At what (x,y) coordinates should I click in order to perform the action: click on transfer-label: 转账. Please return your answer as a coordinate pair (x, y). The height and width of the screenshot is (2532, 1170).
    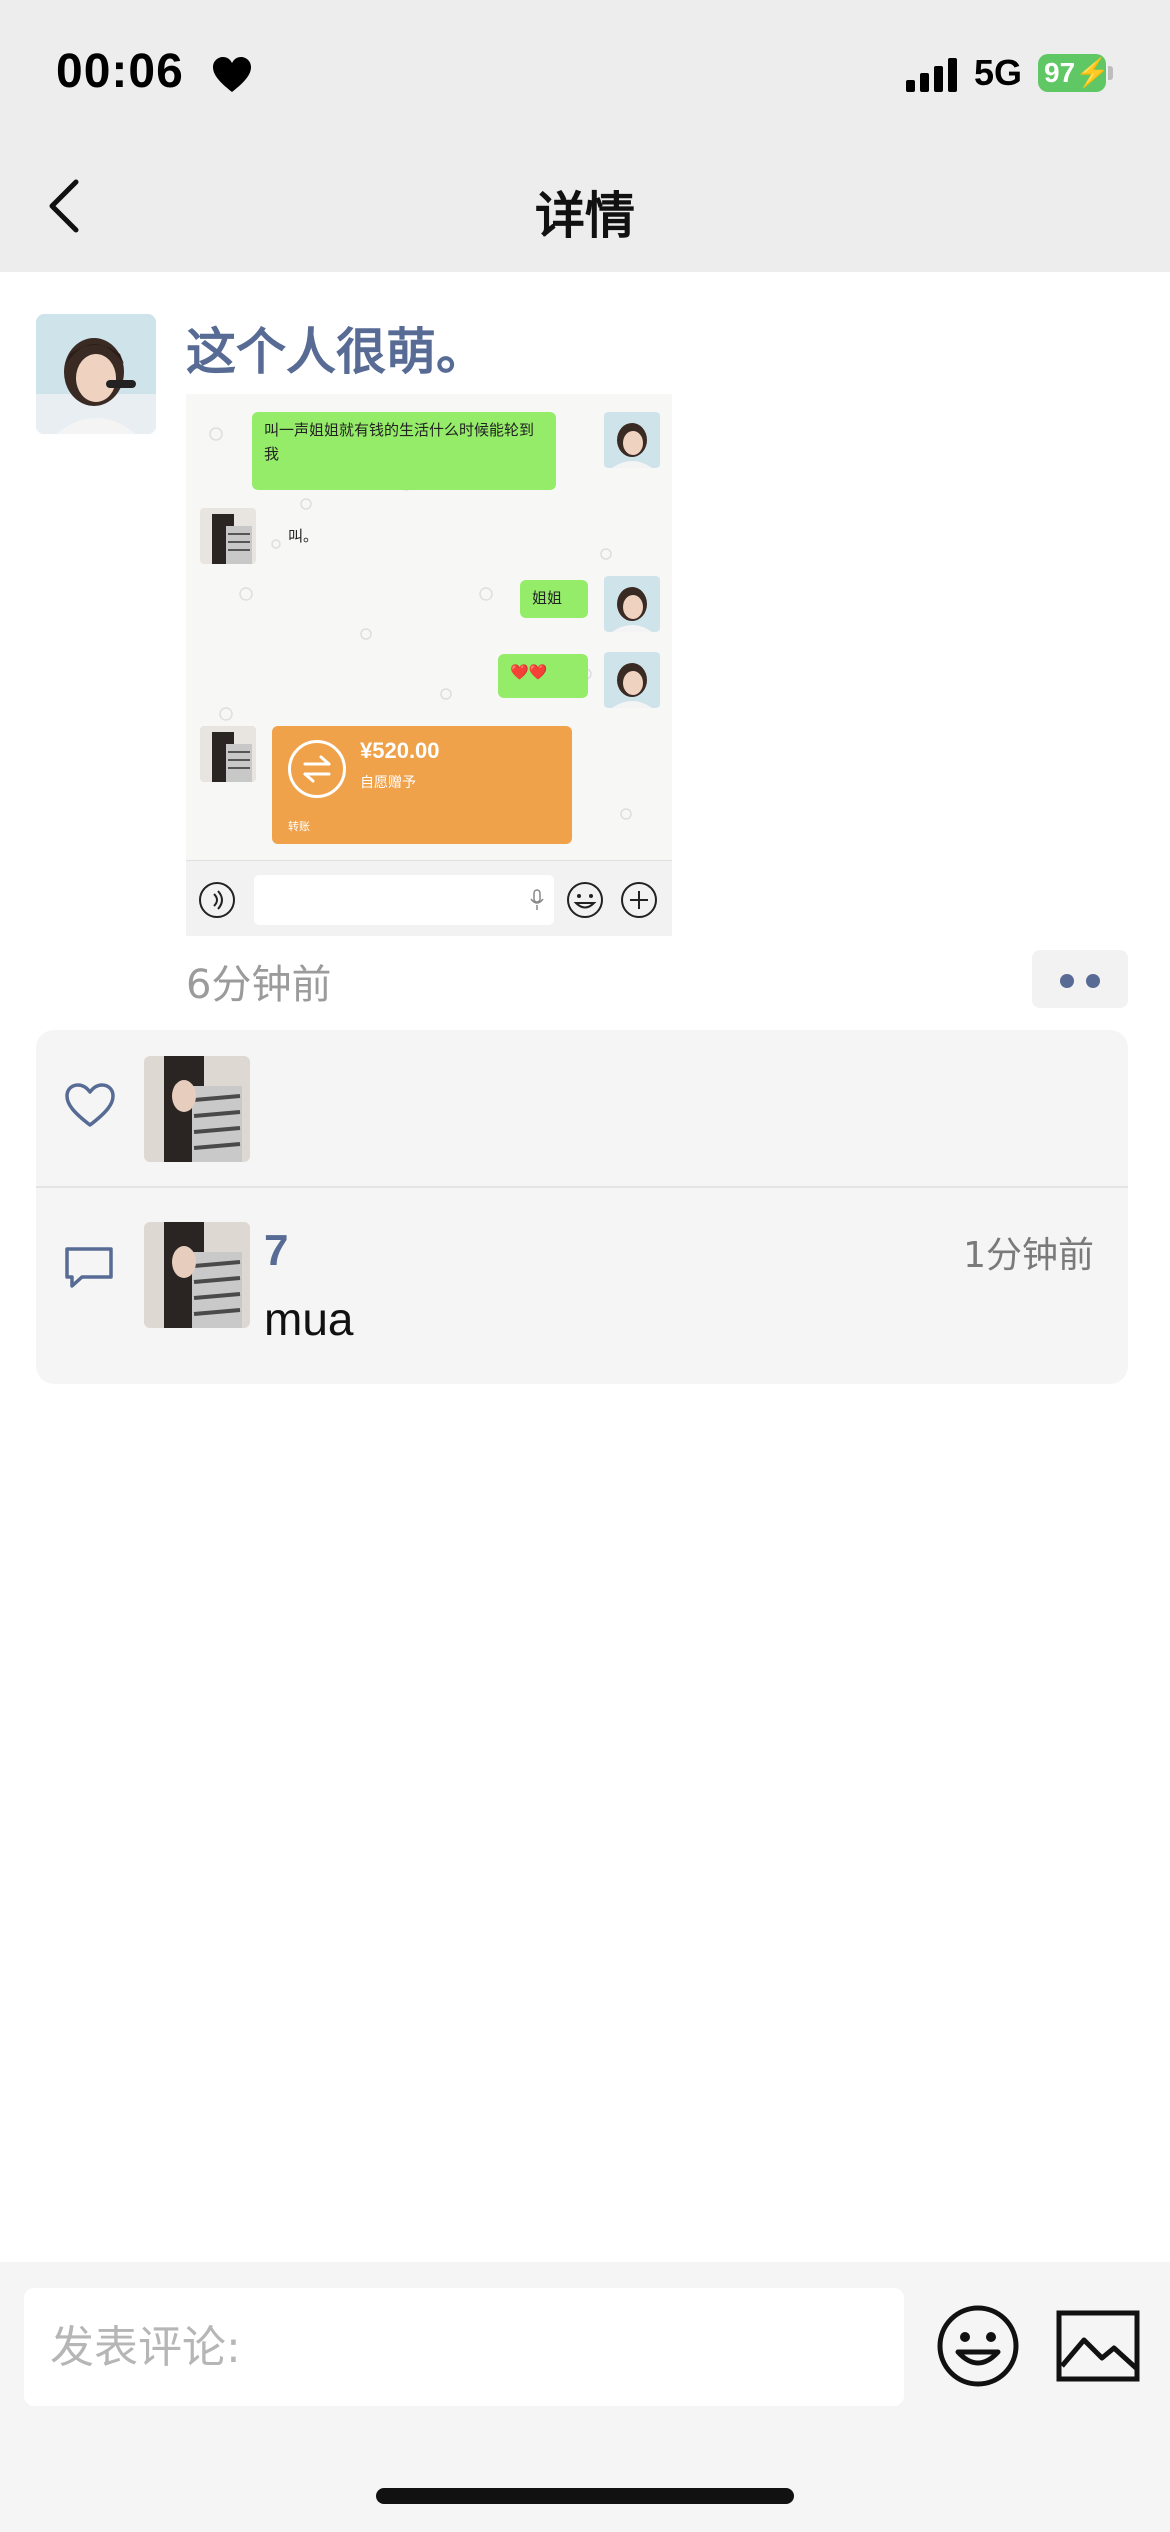
    Looking at the image, I should click on (299, 826).